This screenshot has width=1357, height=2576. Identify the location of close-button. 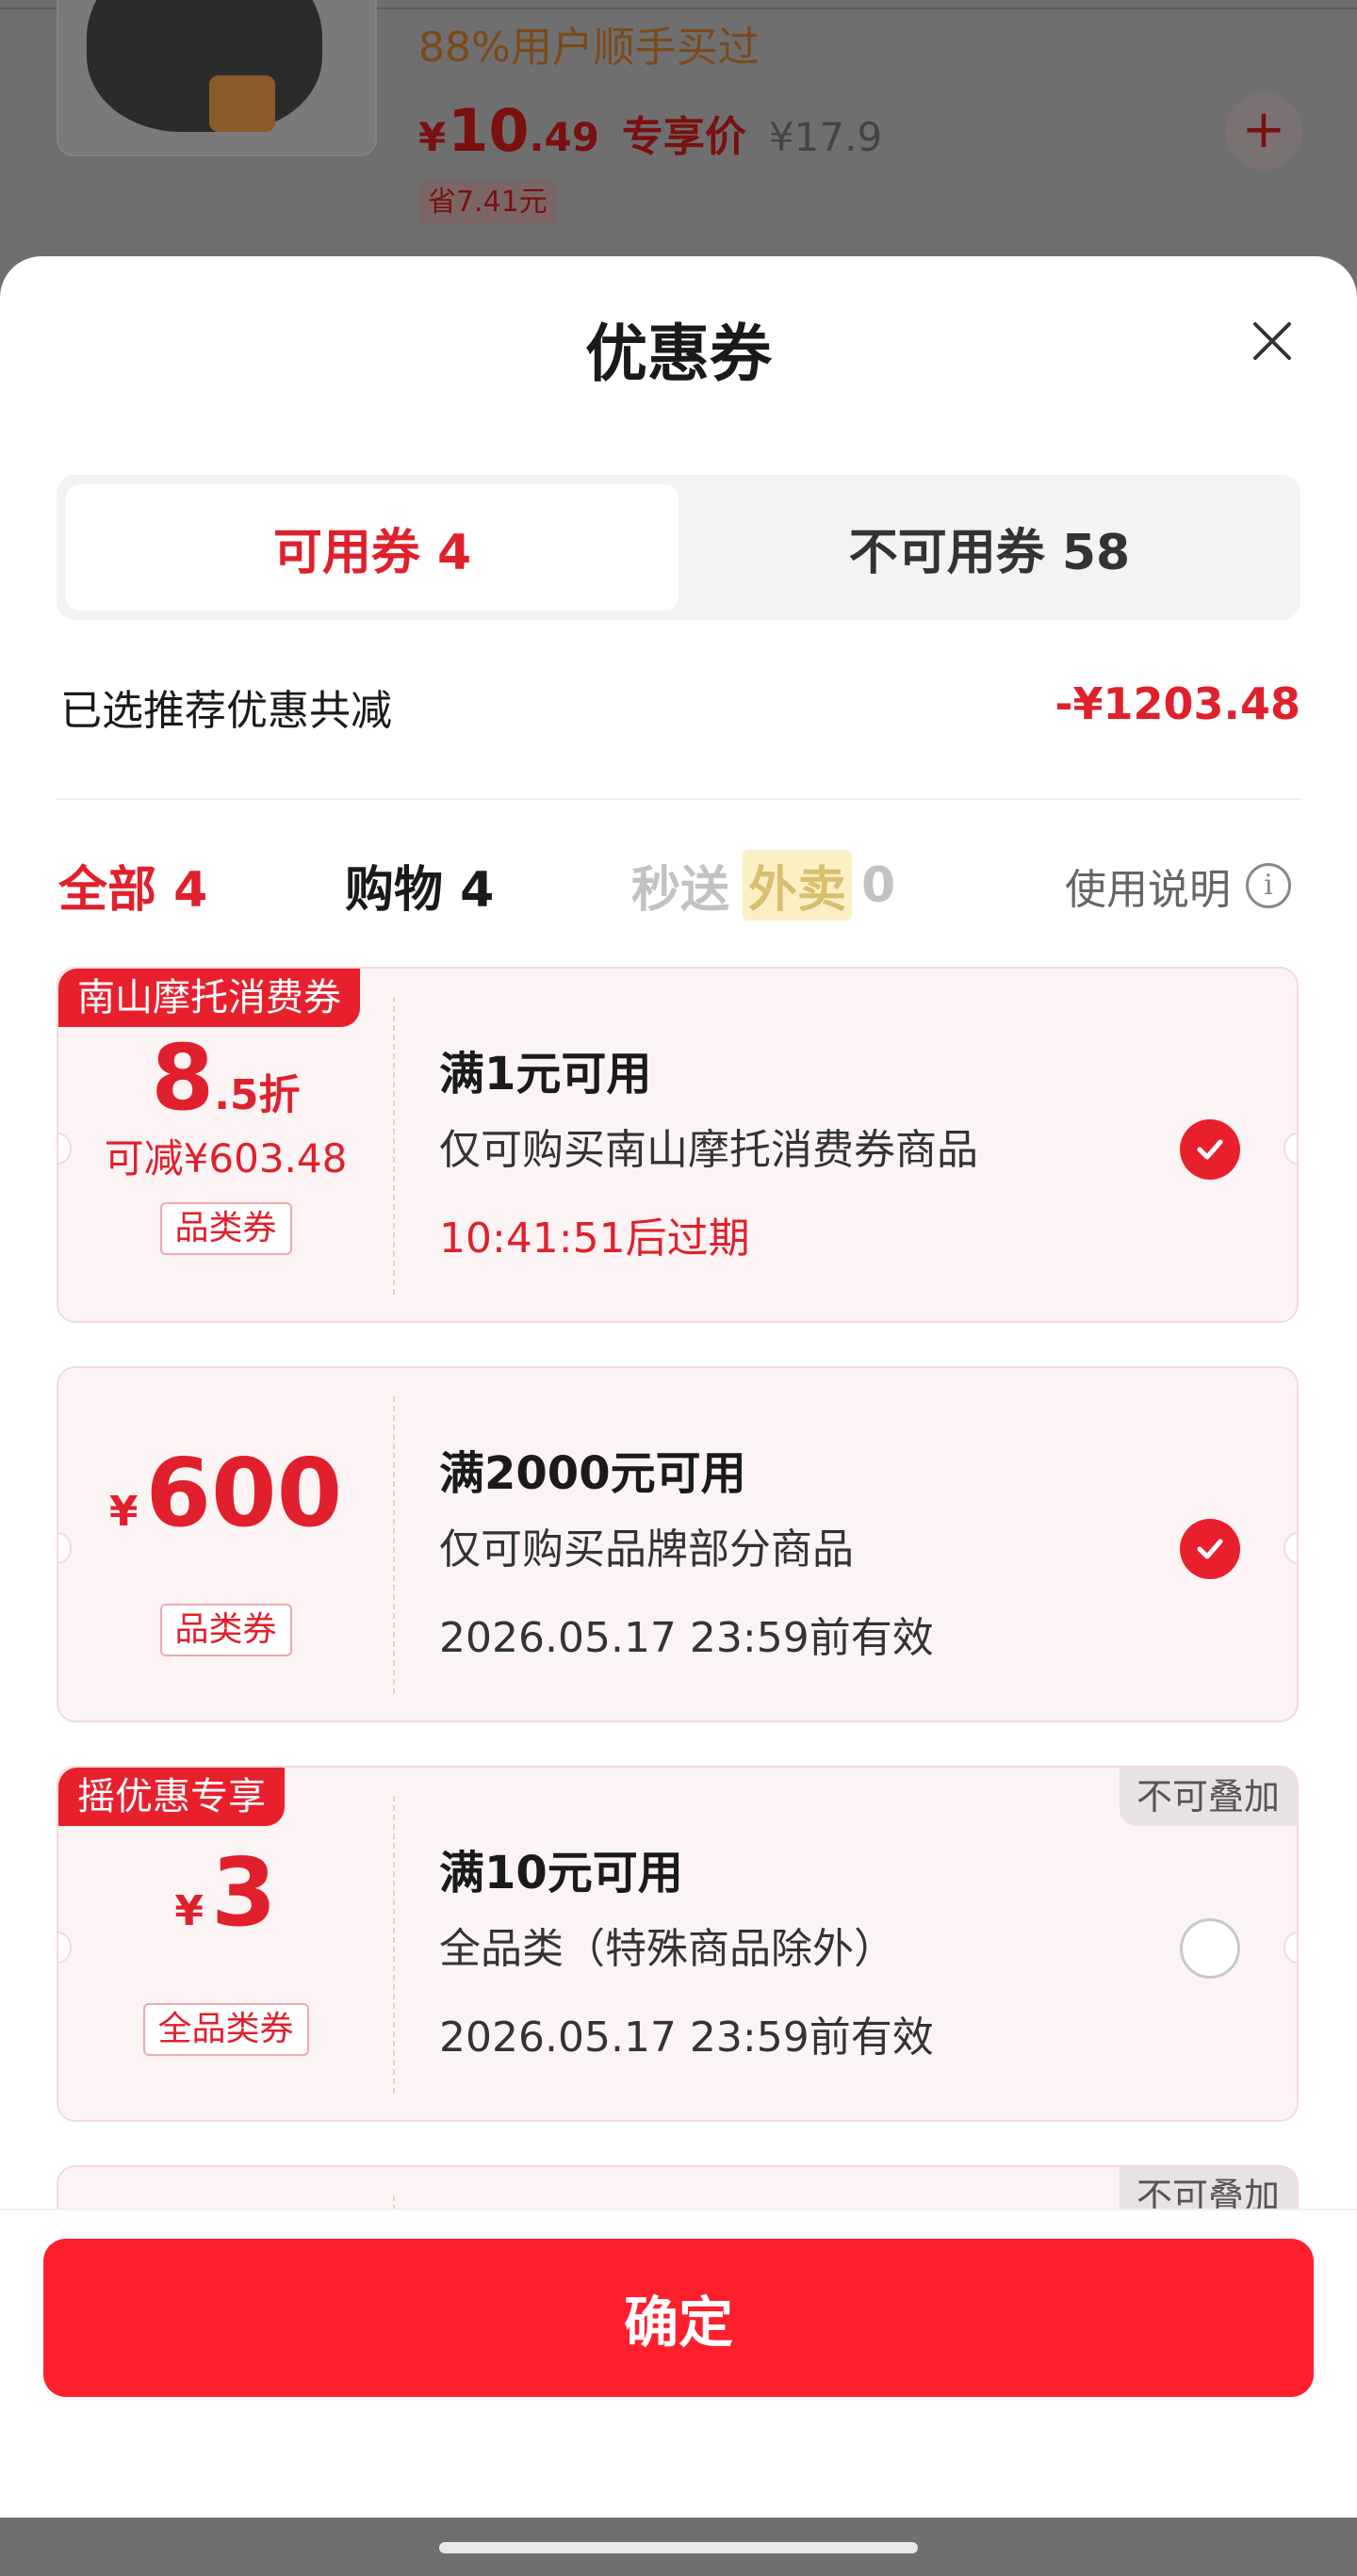
(1272, 341).